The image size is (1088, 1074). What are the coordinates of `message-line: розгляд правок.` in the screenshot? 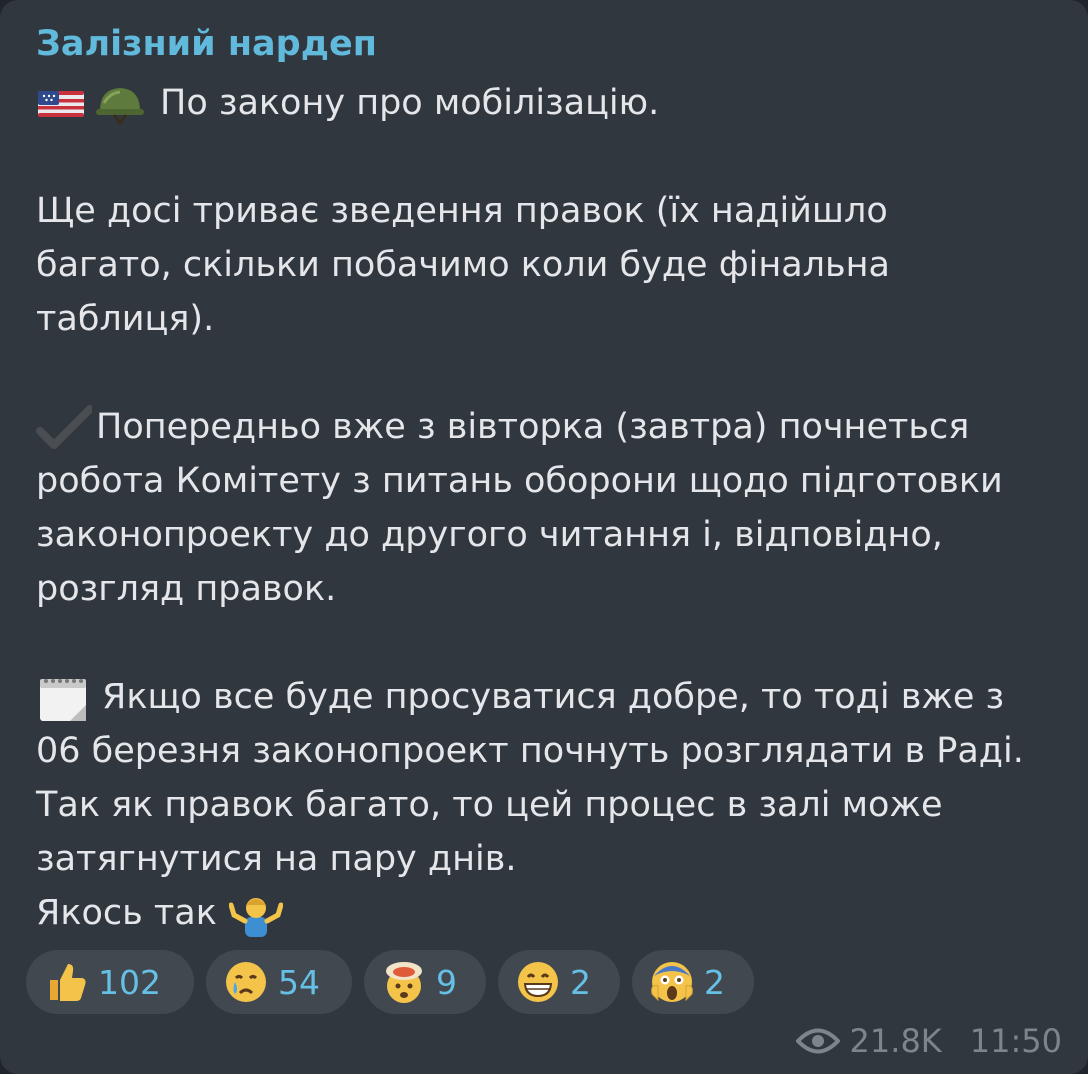 It's located at (556, 589).